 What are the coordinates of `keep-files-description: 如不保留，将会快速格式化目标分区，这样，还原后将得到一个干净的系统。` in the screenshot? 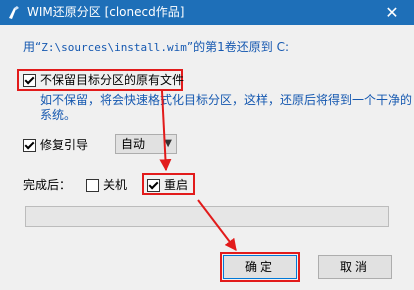 It's located at (226, 107).